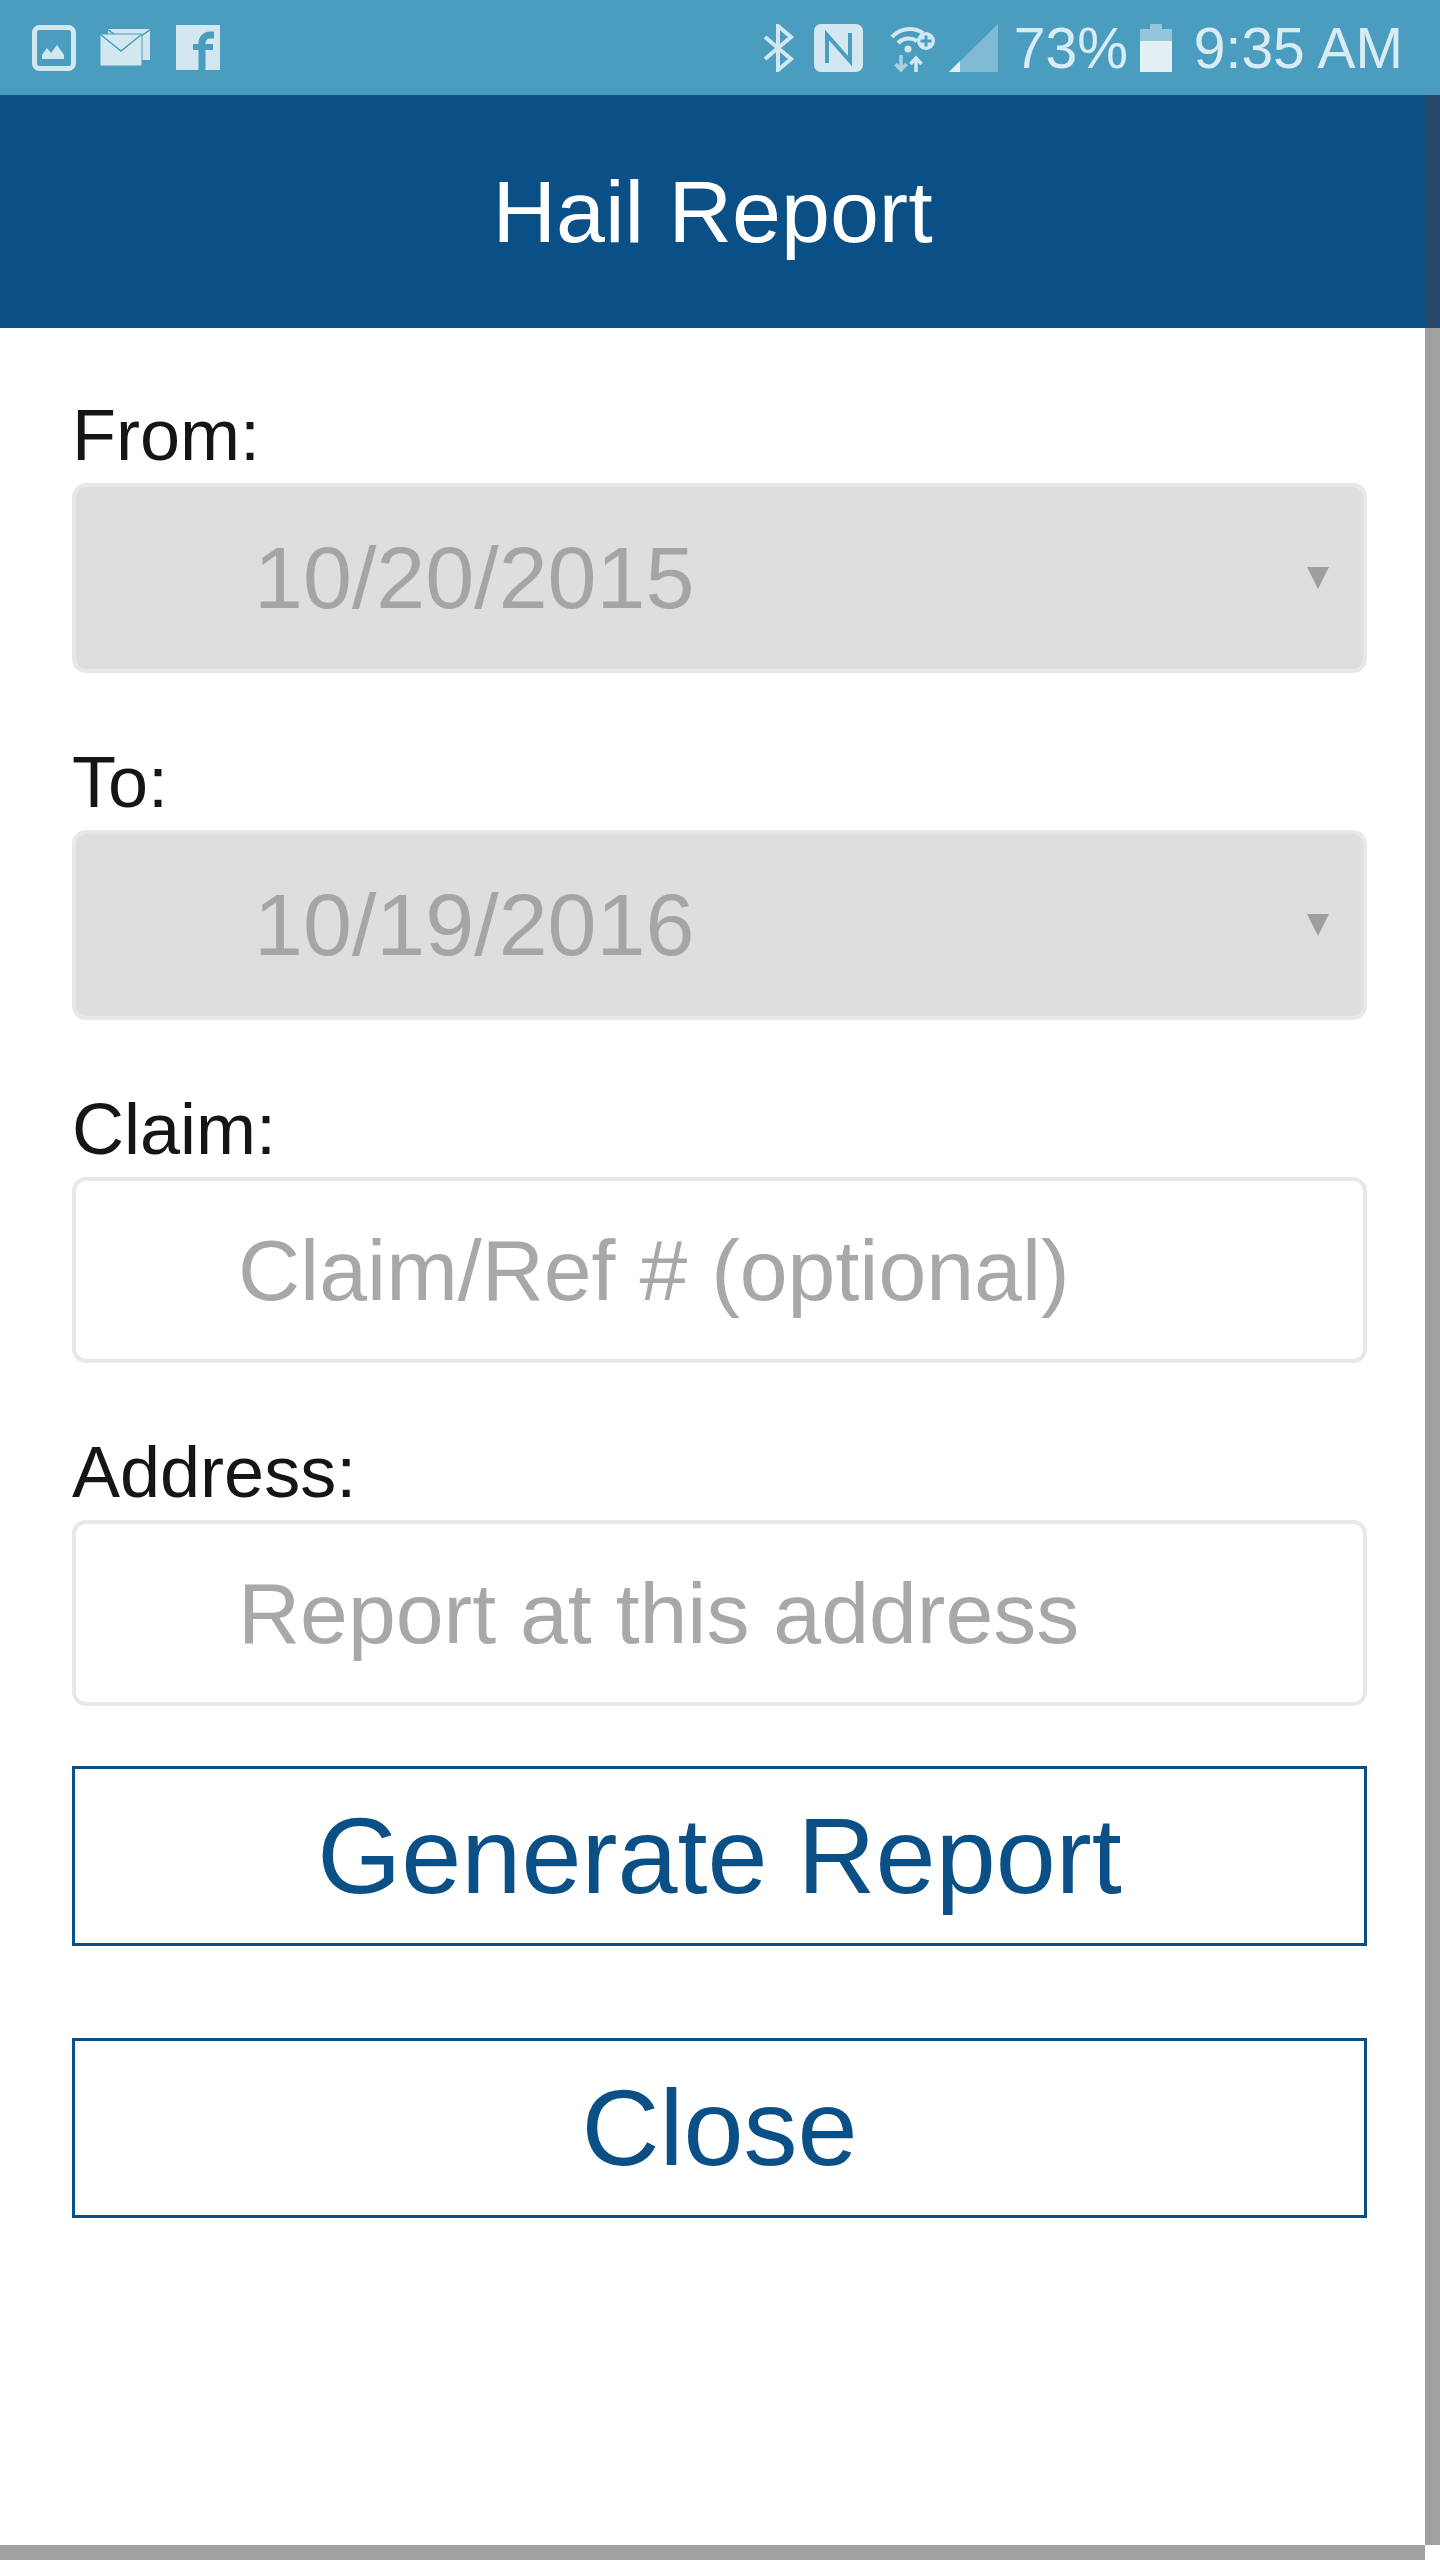  Describe the element at coordinates (54, 47) in the screenshot. I see `picture-icon` at that location.